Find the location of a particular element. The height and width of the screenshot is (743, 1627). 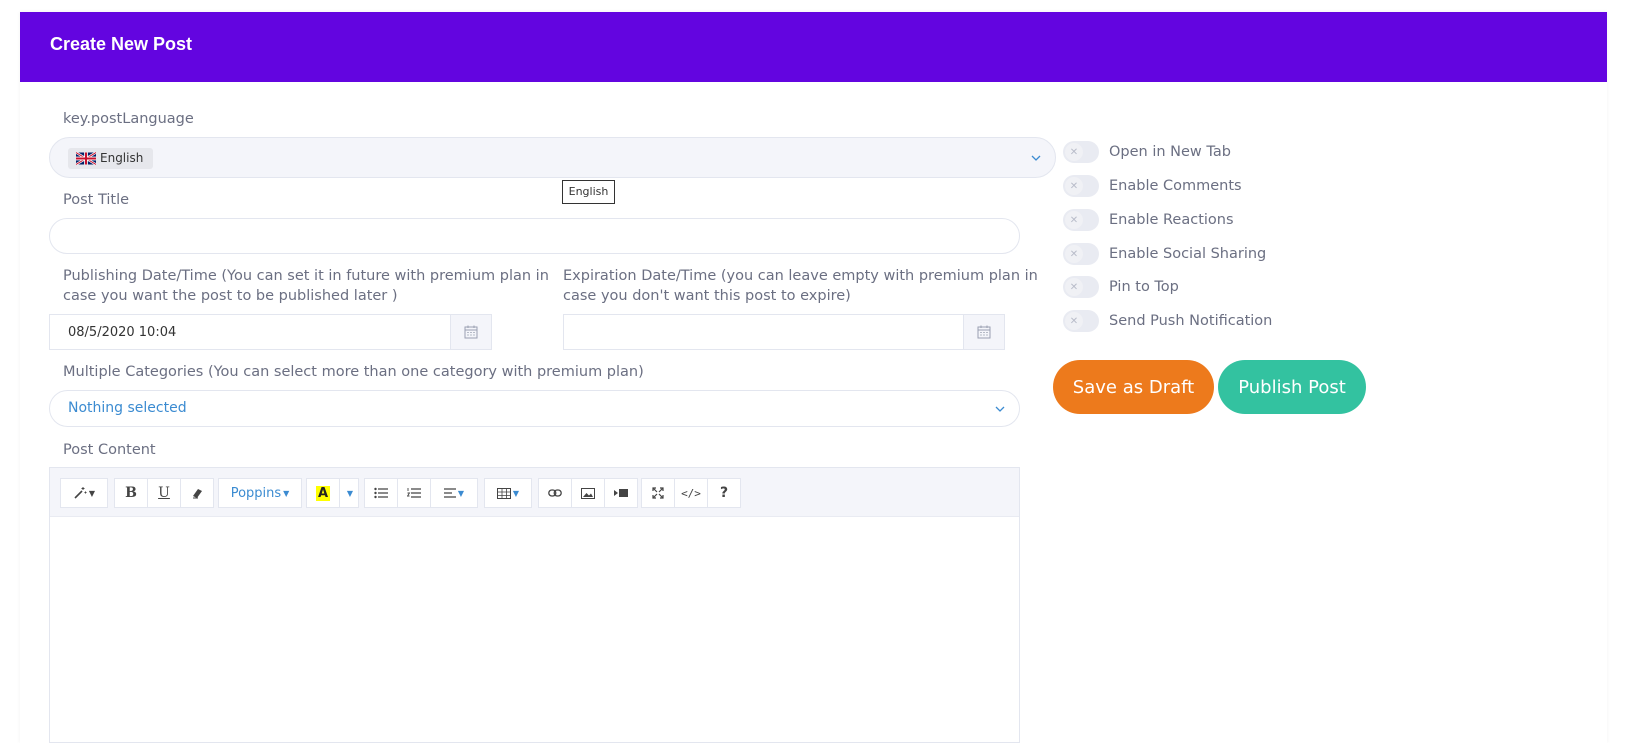

help-button: ? is located at coordinates (724, 493).